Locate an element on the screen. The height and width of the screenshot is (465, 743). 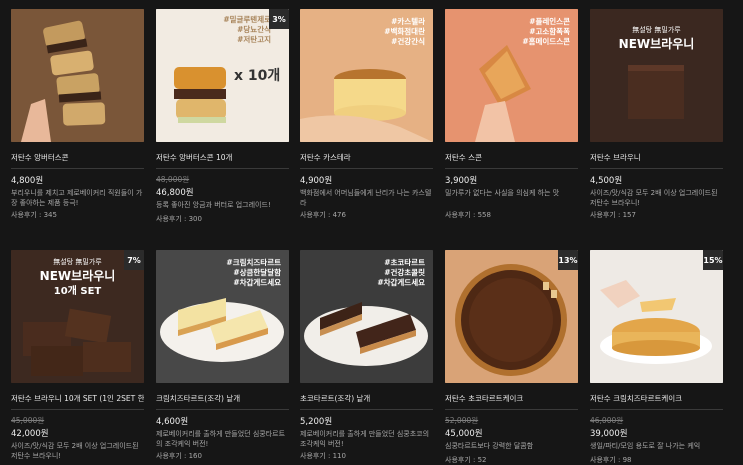
hashtag-list: #카스텔라 #백화점대란 #건강간식 is located at coordinates (404, 32).